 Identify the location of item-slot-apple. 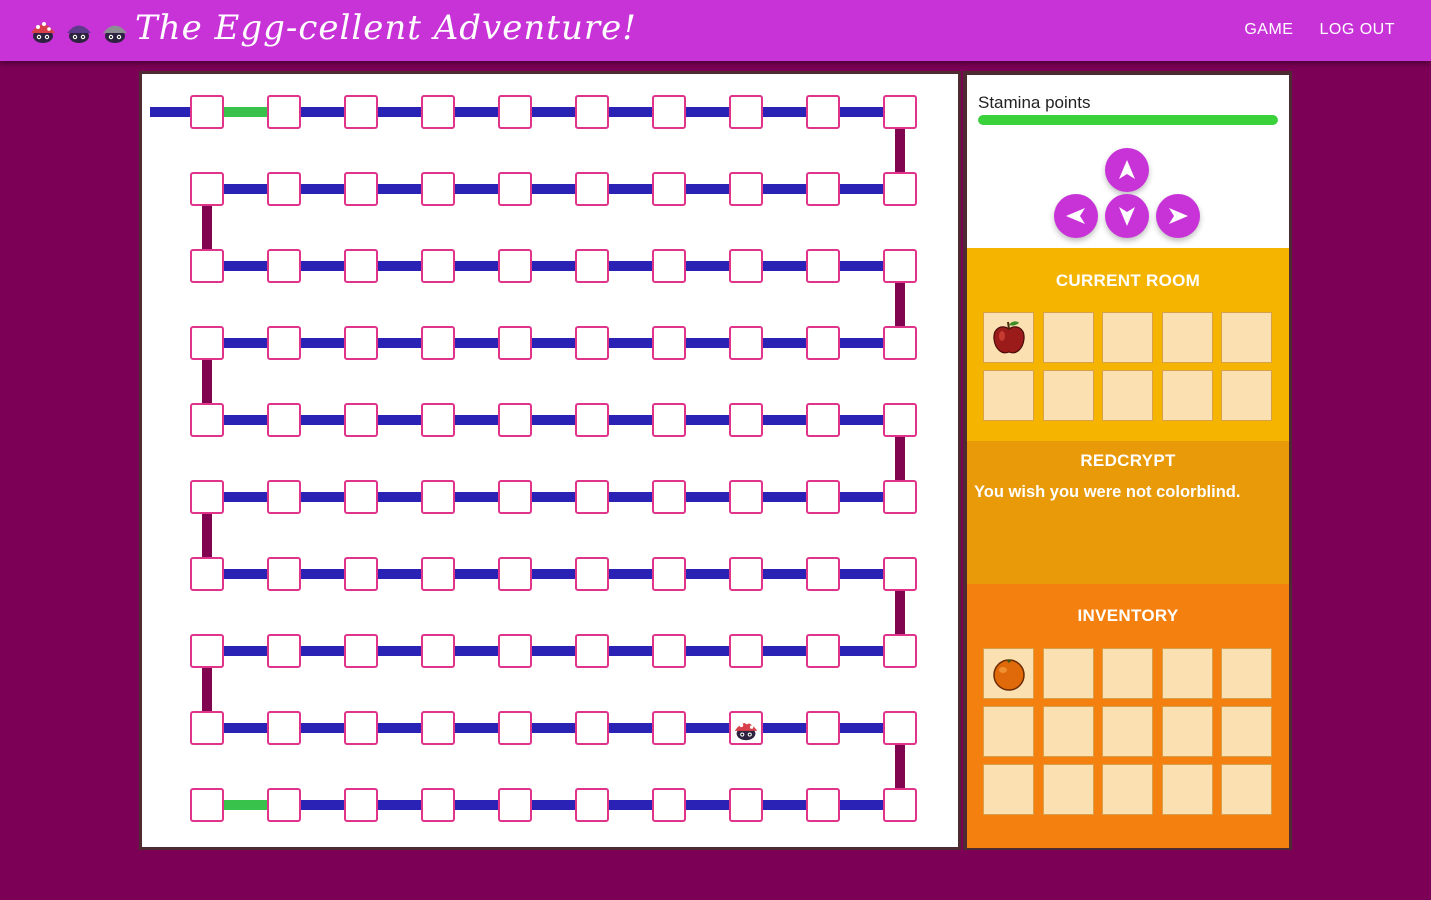
(1008, 337).